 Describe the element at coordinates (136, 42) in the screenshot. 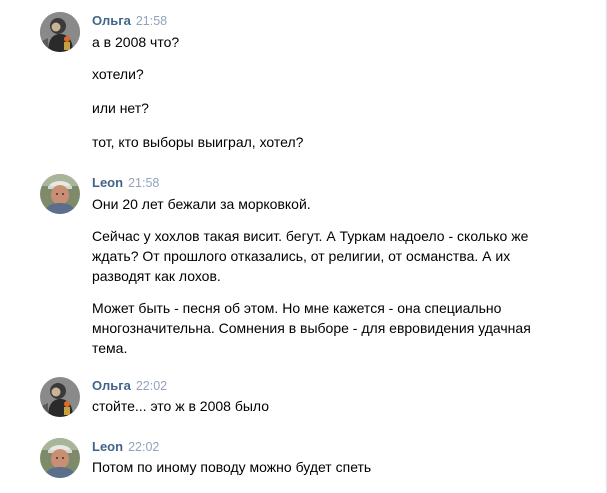

I see `message-text: а в 2008 что?` at that location.